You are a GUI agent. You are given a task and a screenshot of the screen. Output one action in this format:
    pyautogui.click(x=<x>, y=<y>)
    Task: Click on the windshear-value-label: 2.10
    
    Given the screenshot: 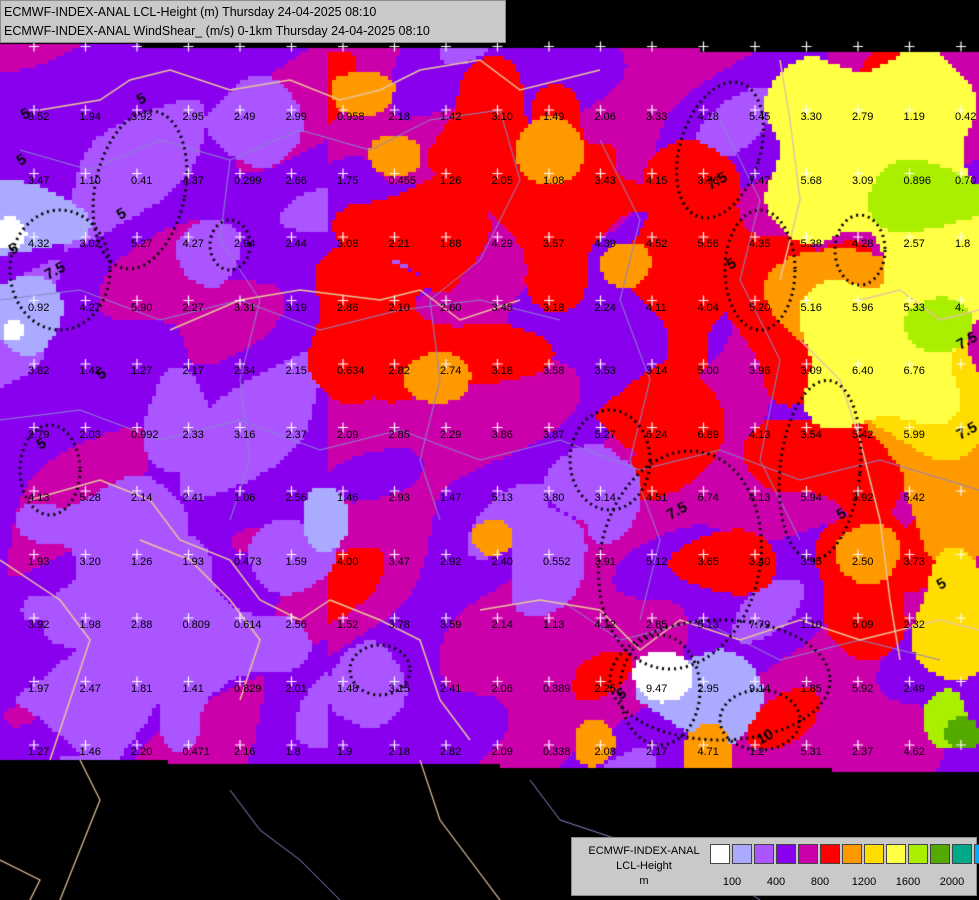 What is the action you would take?
    pyautogui.click(x=399, y=307)
    